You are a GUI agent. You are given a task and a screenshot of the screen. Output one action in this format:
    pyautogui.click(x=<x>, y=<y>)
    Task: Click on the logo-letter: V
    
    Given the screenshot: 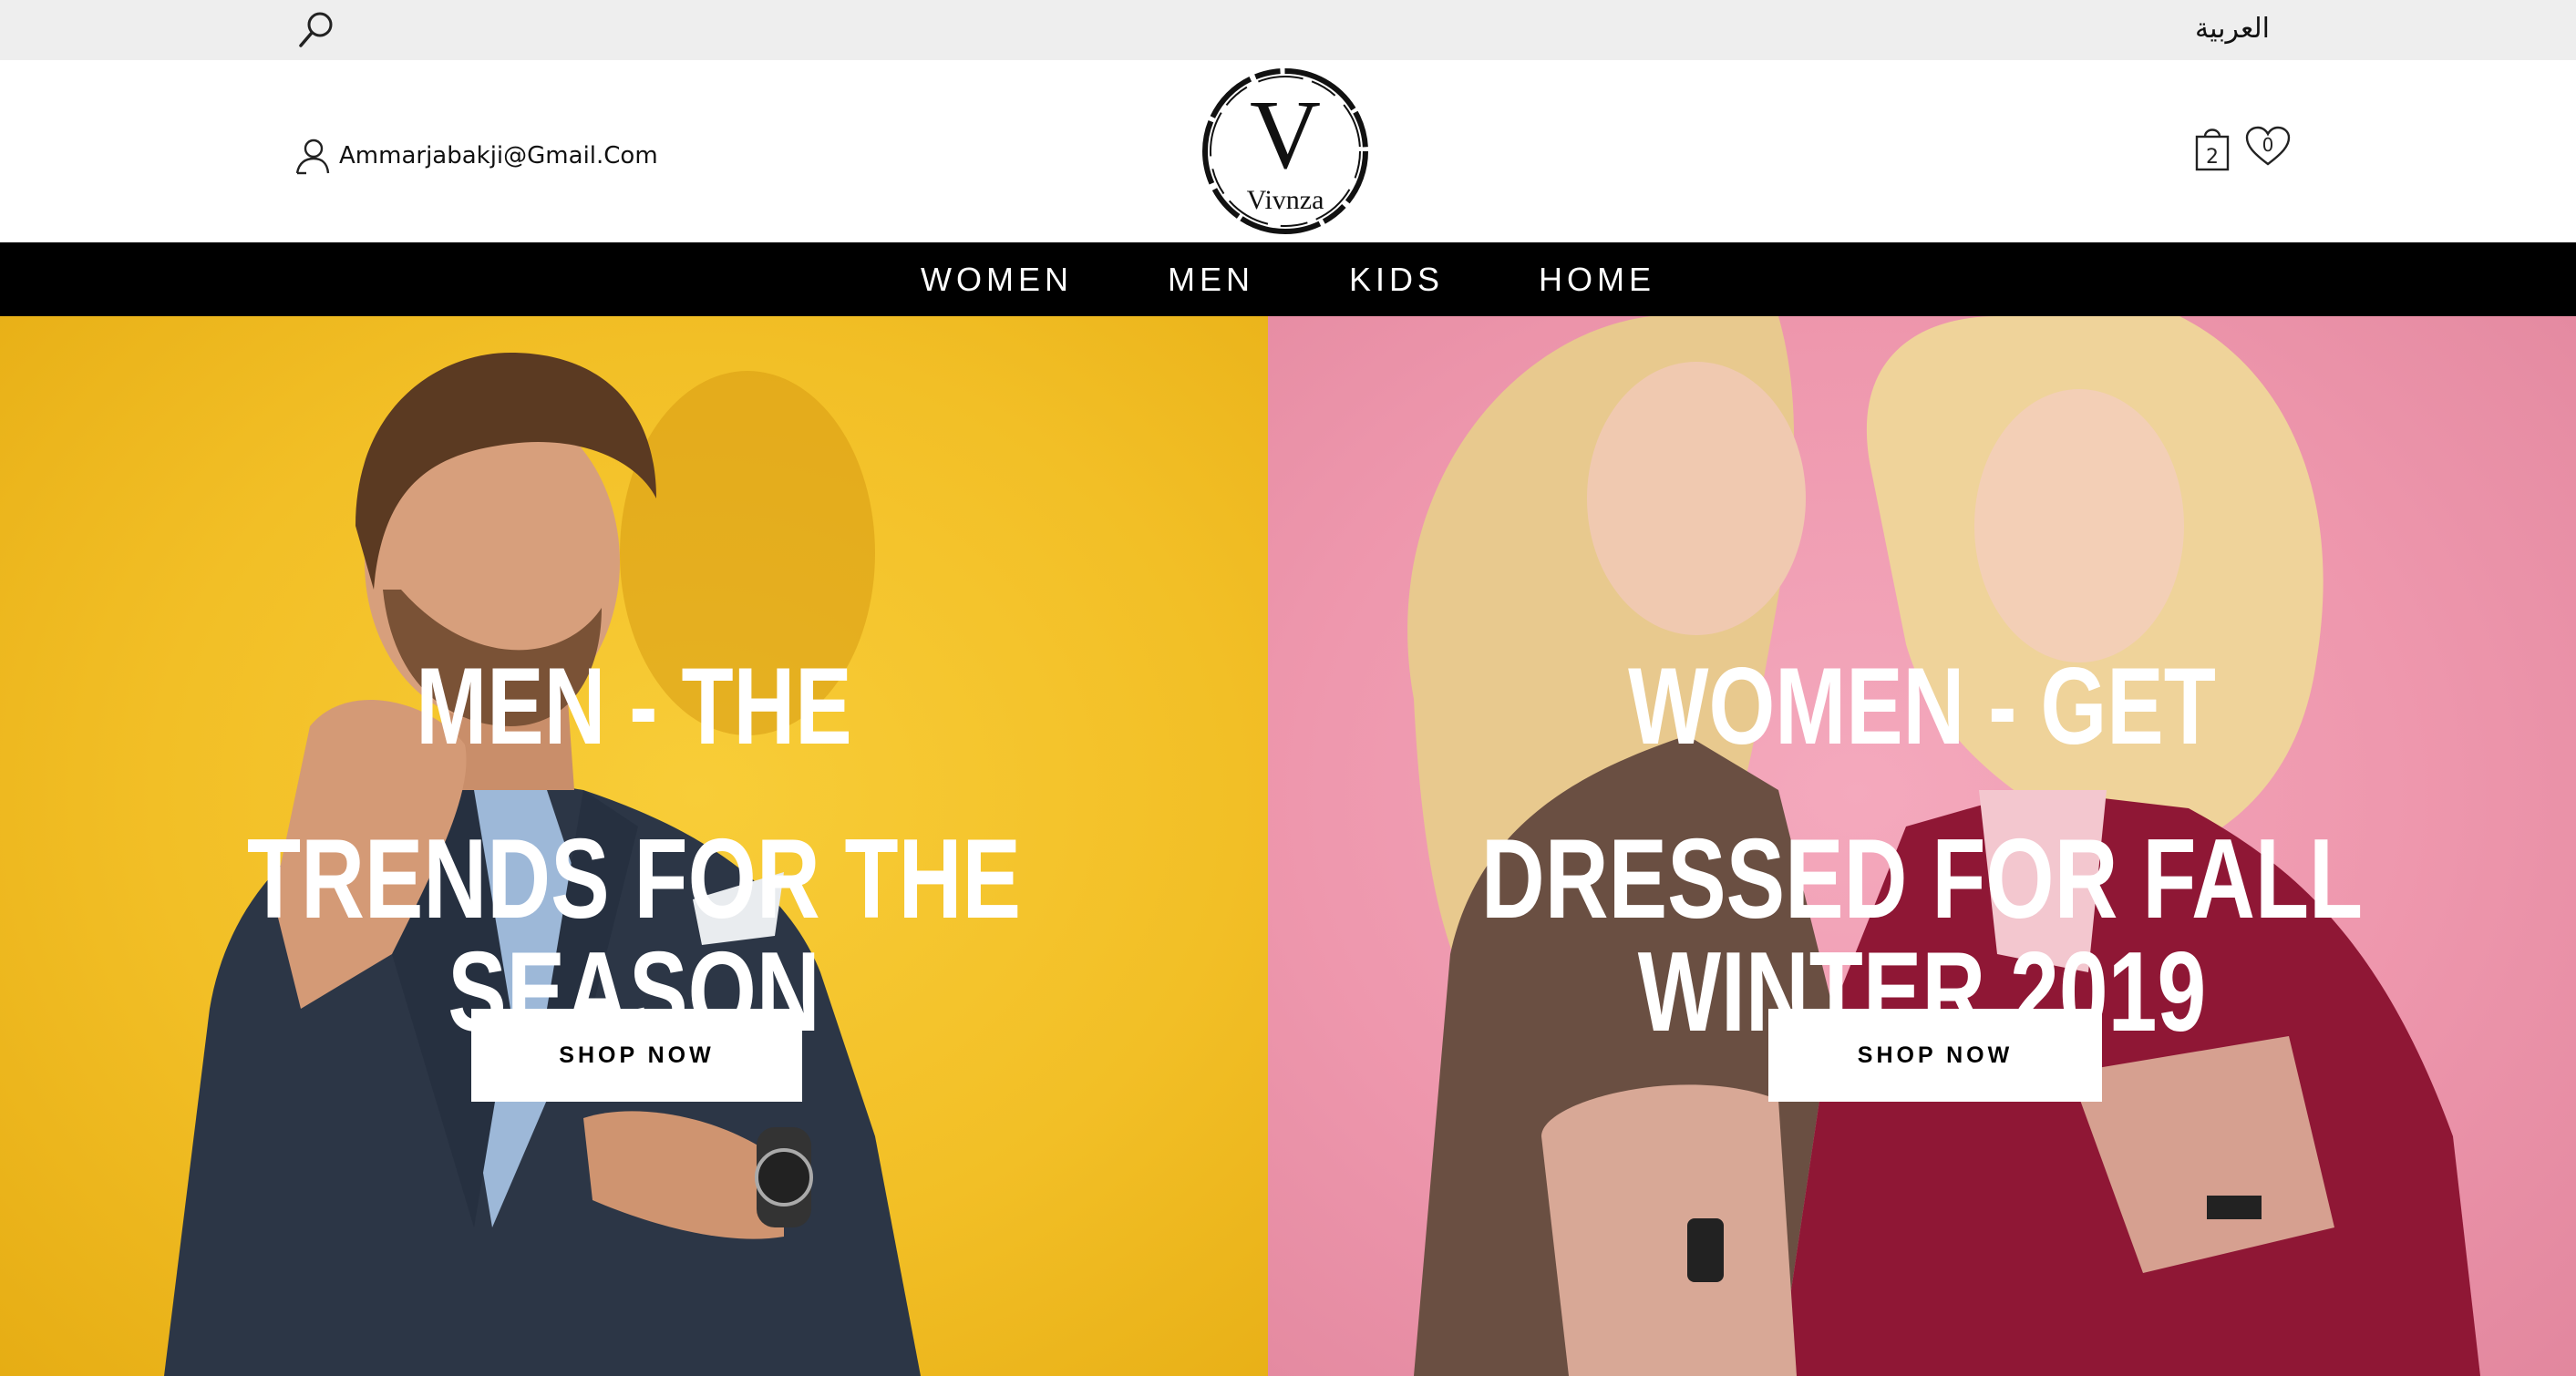 What is the action you would take?
    pyautogui.click(x=1285, y=135)
    